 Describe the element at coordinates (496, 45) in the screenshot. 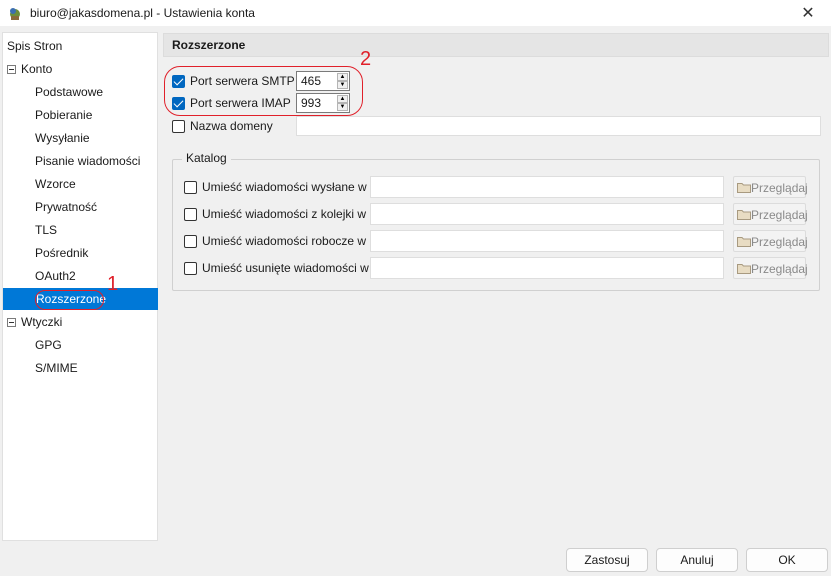

I see `panel-header: Rozszerzone` at that location.